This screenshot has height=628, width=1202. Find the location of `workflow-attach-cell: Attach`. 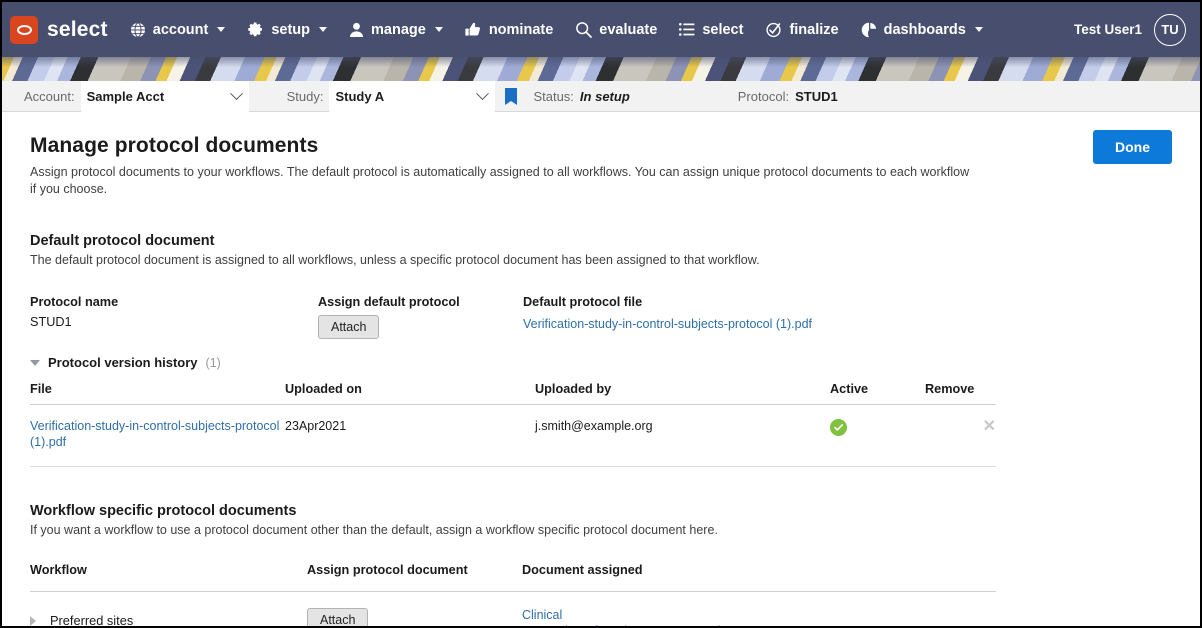

workflow-attach-cell: Attach is located at coordinates (414, 617).